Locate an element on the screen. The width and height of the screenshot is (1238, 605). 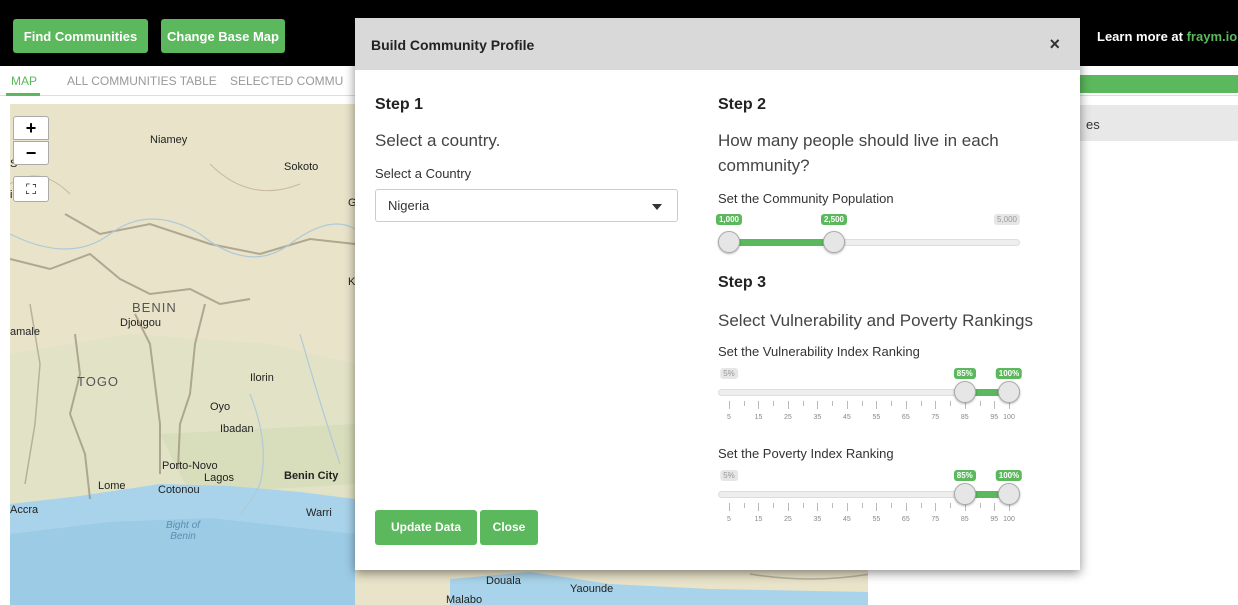
map-label-benin-city: Benin City is located at coordinates (311, 476).